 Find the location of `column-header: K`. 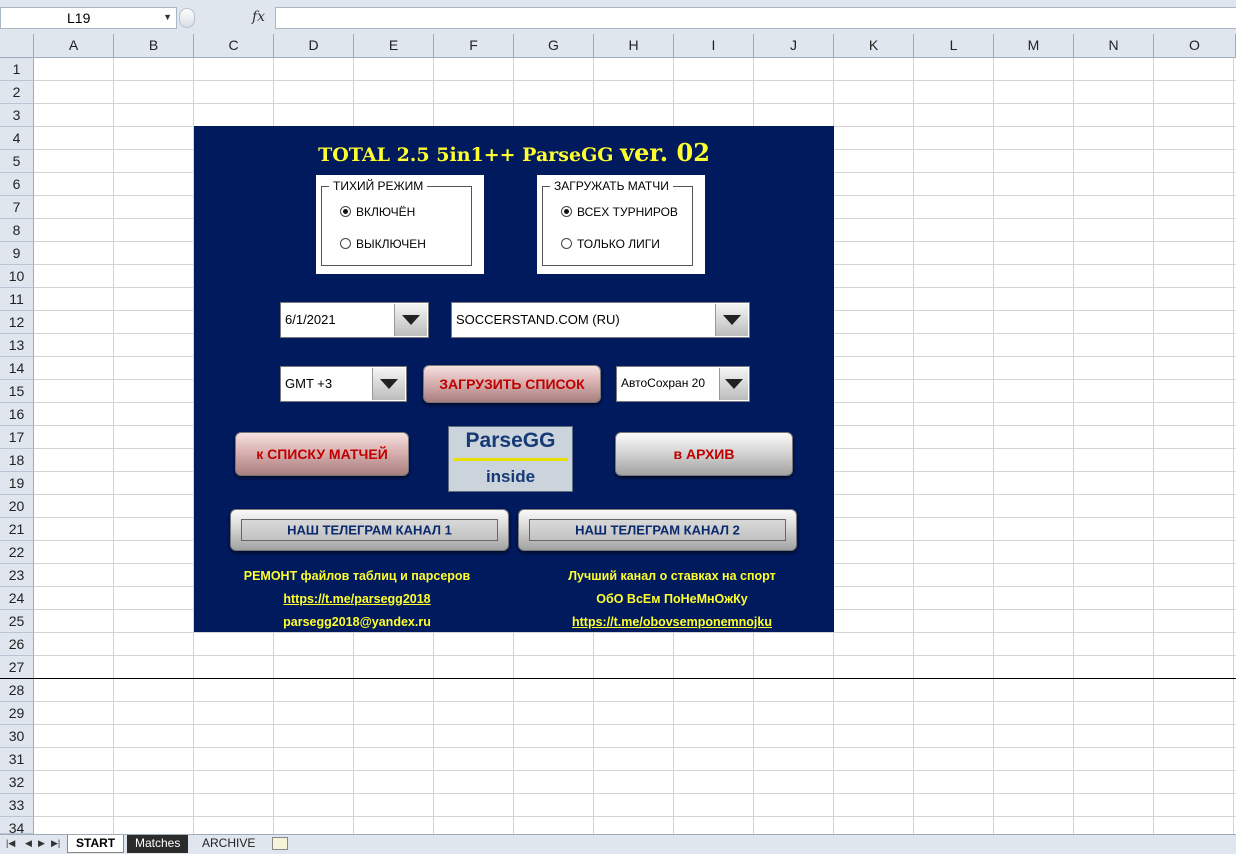

column-header: K is located at coordinates (874, 46).